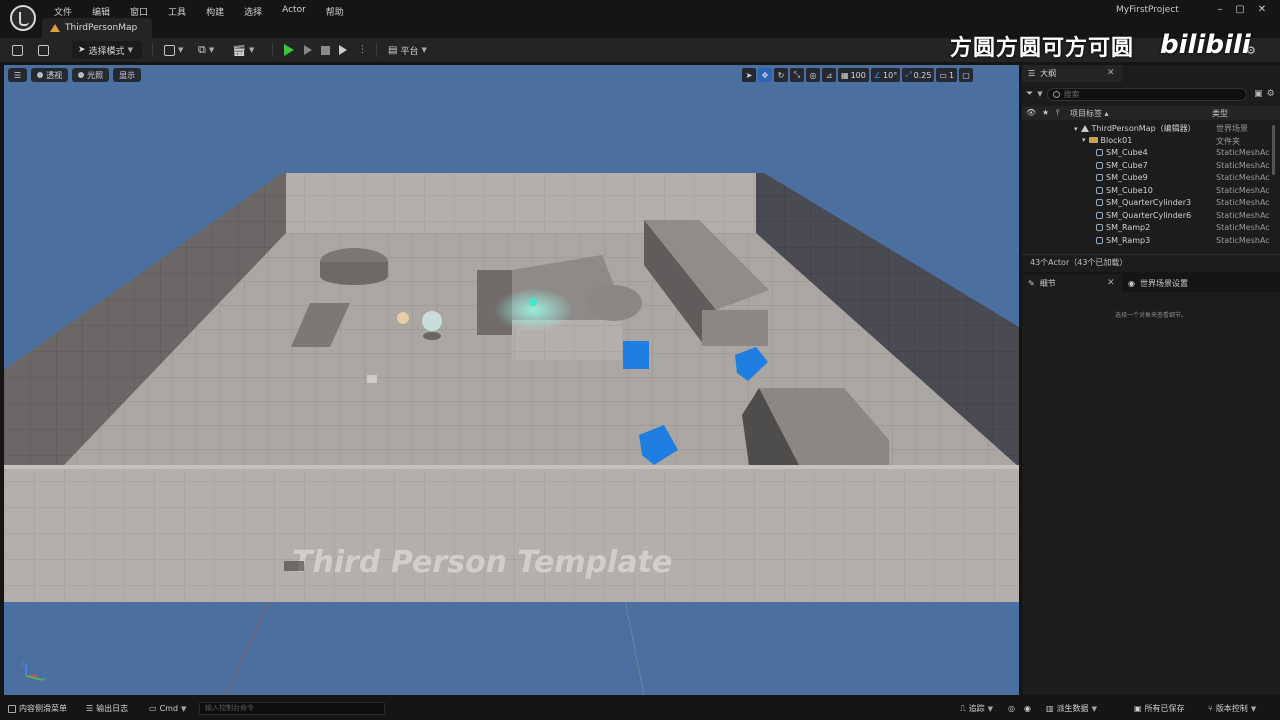  Describe the element at coordinates (1258, 94) in the screenshot. I see `add-folder-icon: ▣` at that location.